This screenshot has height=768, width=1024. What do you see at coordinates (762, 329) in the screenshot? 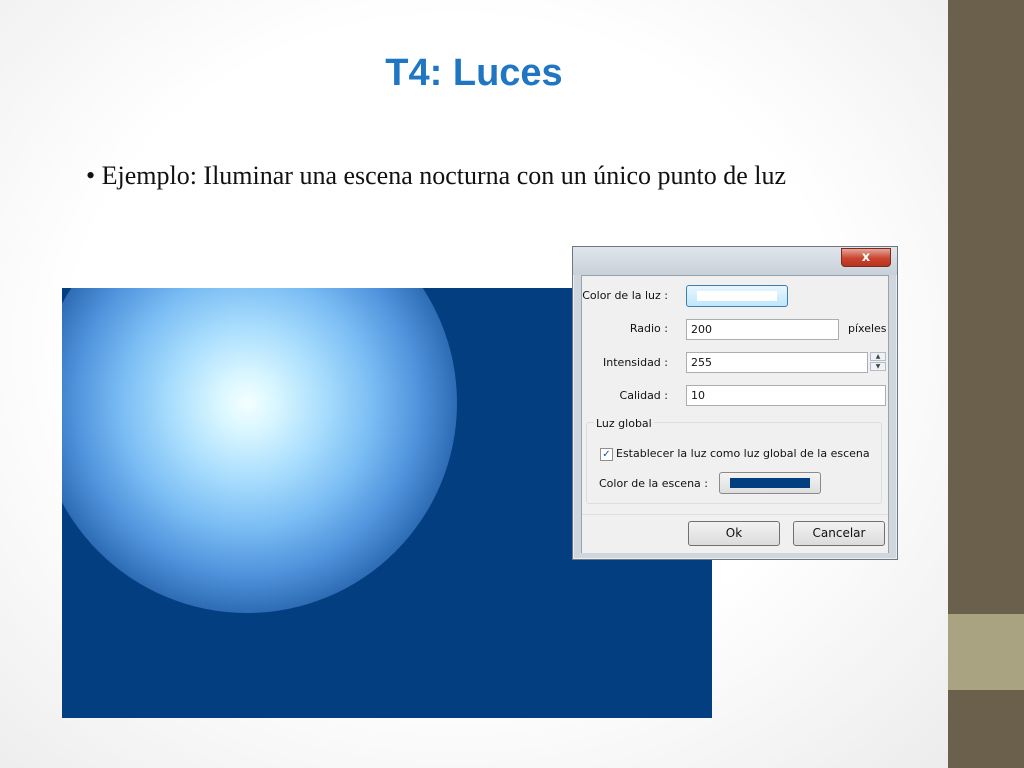
I see `radius-input: 200` at bounding box center [762, 329].